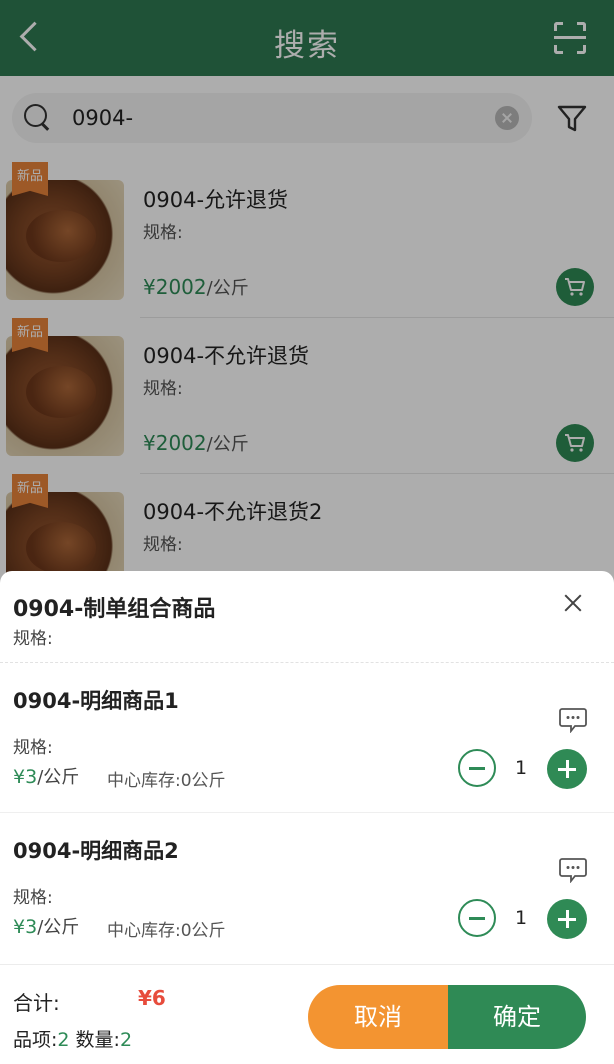 Image resolution: width=614 pixels, height=1064 pixels. Describe the element at coordinates (114, 609) in the screenshot. I see `sheet-title: 0904-制单组合商品` at that location.